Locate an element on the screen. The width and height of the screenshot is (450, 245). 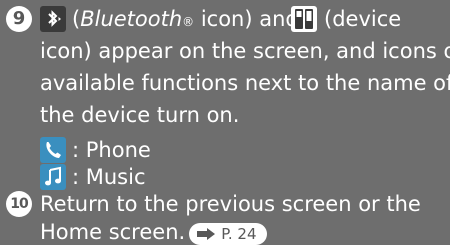
arrow-right-icon is located at coordinates (206, 234).